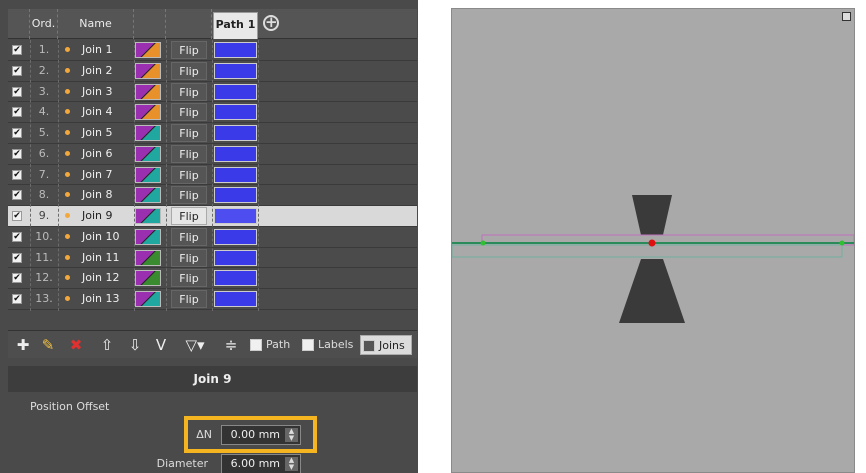  What do you see at coordinates (76, 345) in the screenshot?
I see `delete-icon: ✖` at bounding box center [76, 345].